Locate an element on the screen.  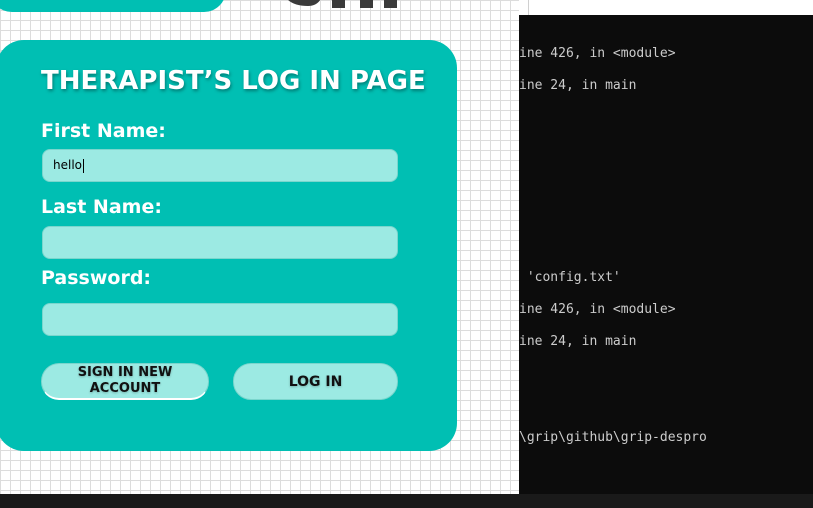
last-name-field is located at coordinates (220, 242).